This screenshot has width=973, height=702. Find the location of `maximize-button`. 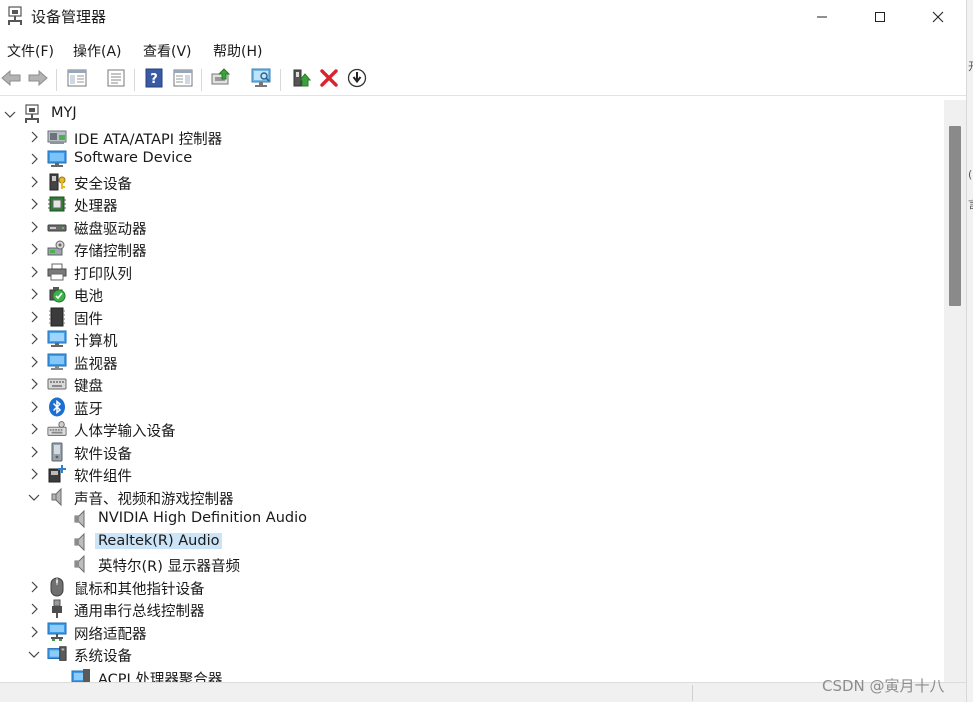

maximize-button is located at coordinates (880, 17).